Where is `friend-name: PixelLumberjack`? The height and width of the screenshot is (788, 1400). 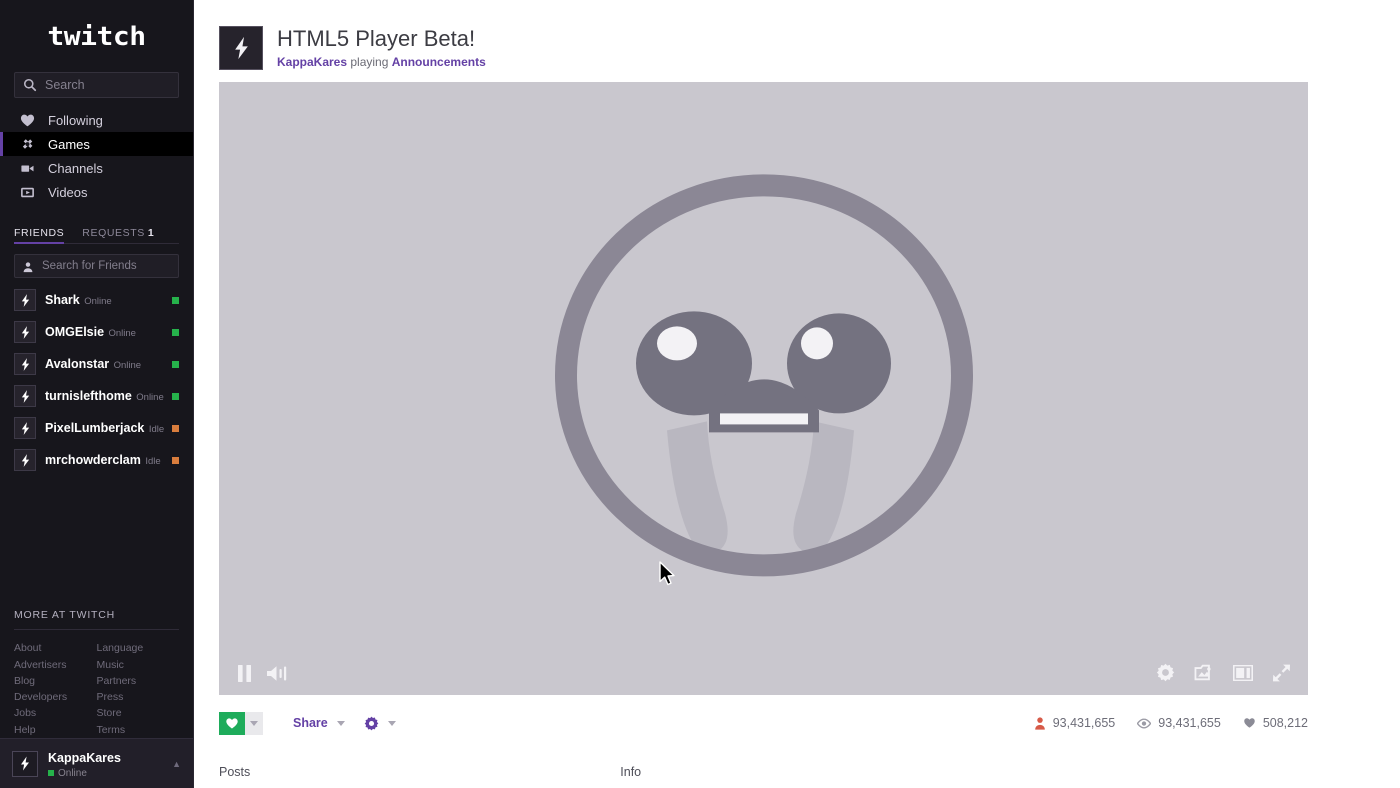 friend-name: PixelLumberjack is located at coordinates (95, 427).